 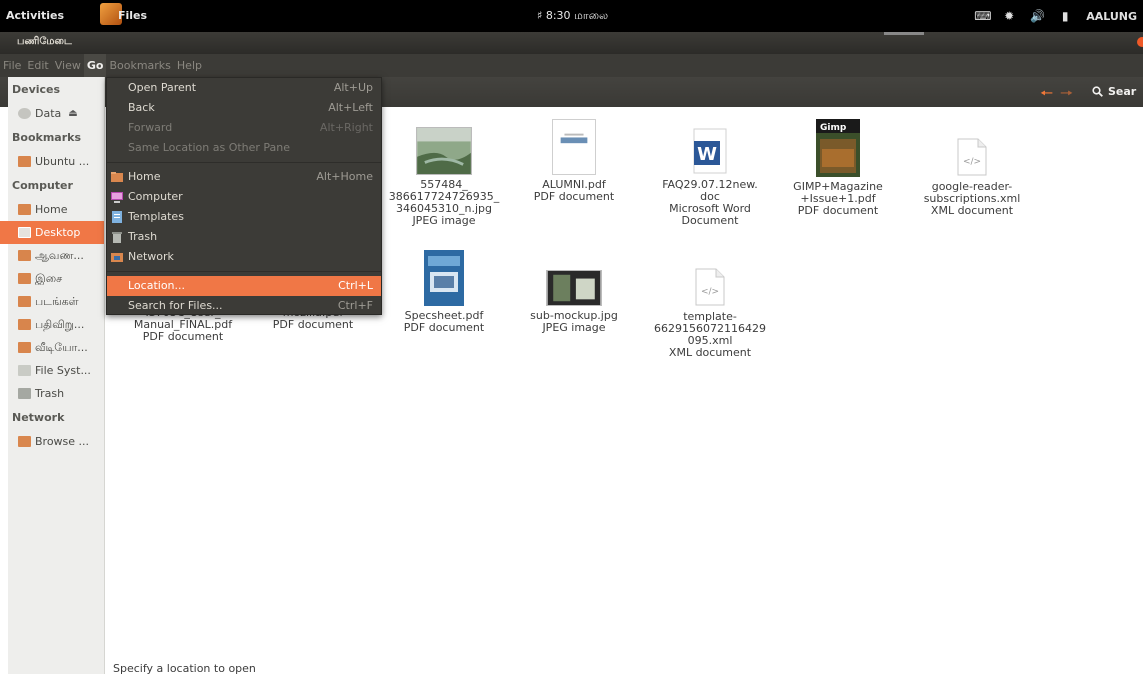 I want to click on sidebar-item-home: Home, so click(x=56, y=209).